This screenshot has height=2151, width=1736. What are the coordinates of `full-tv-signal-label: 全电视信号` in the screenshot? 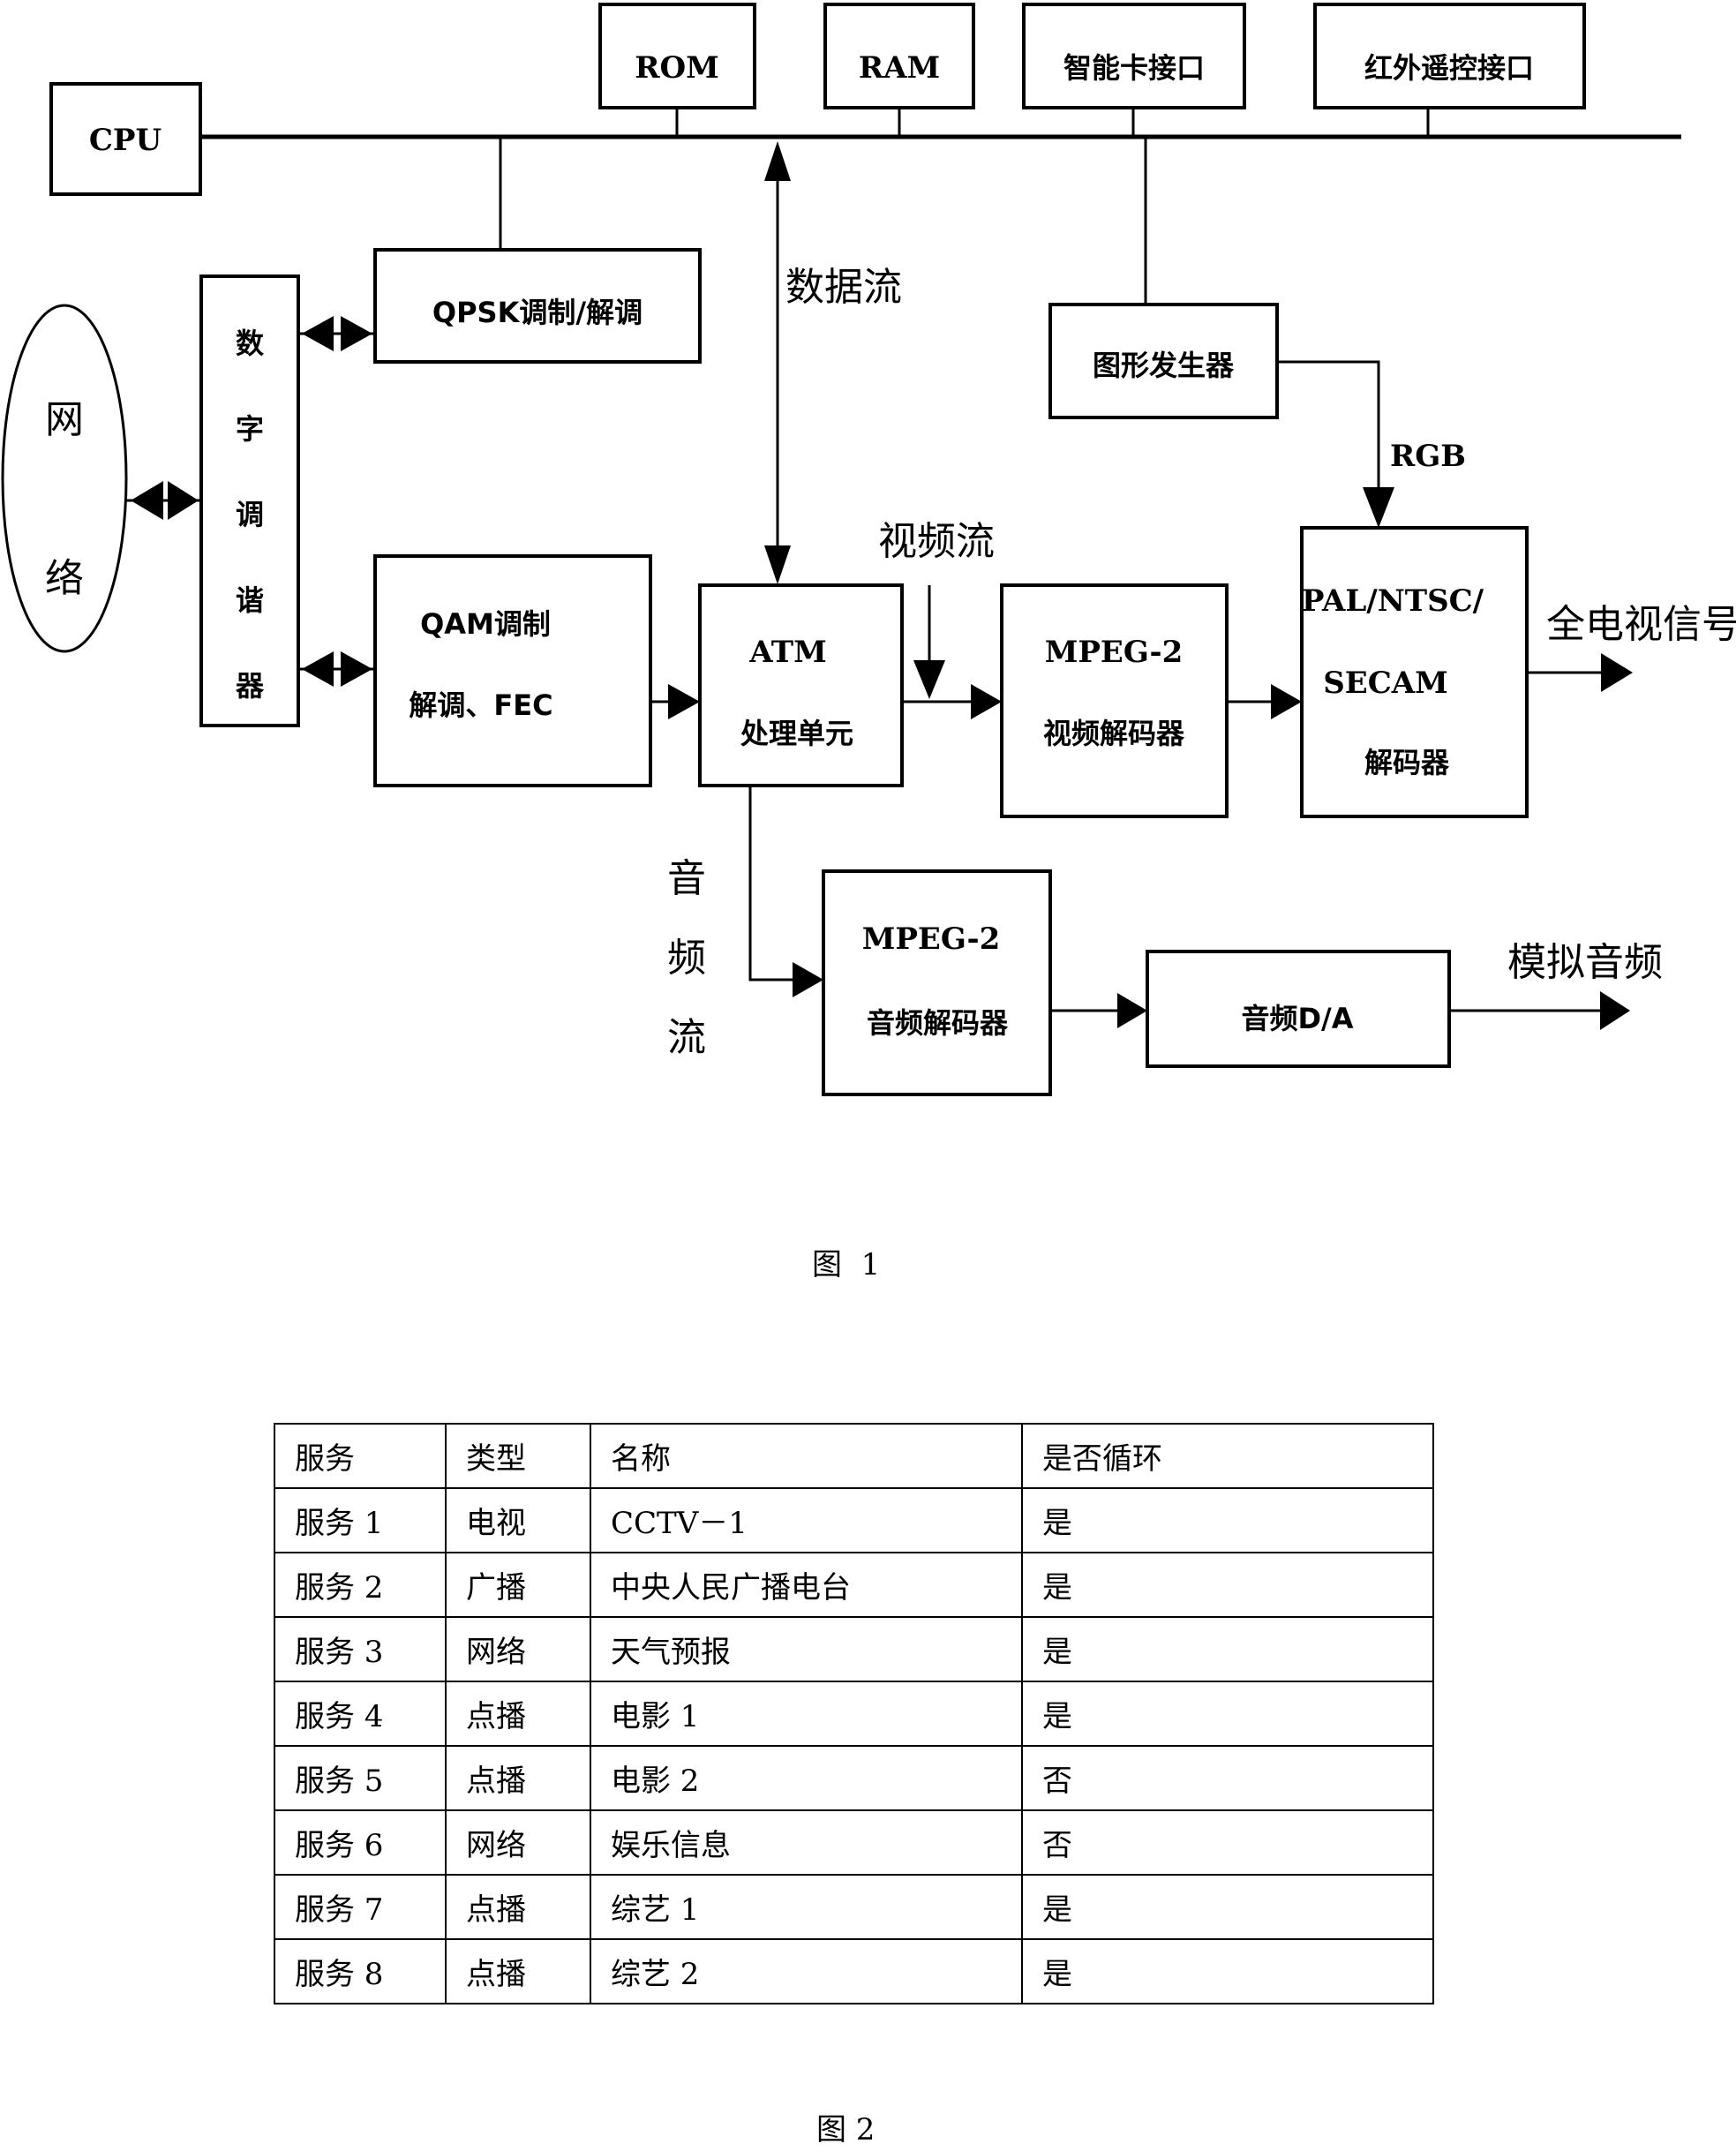 It's located at (1641, 624).